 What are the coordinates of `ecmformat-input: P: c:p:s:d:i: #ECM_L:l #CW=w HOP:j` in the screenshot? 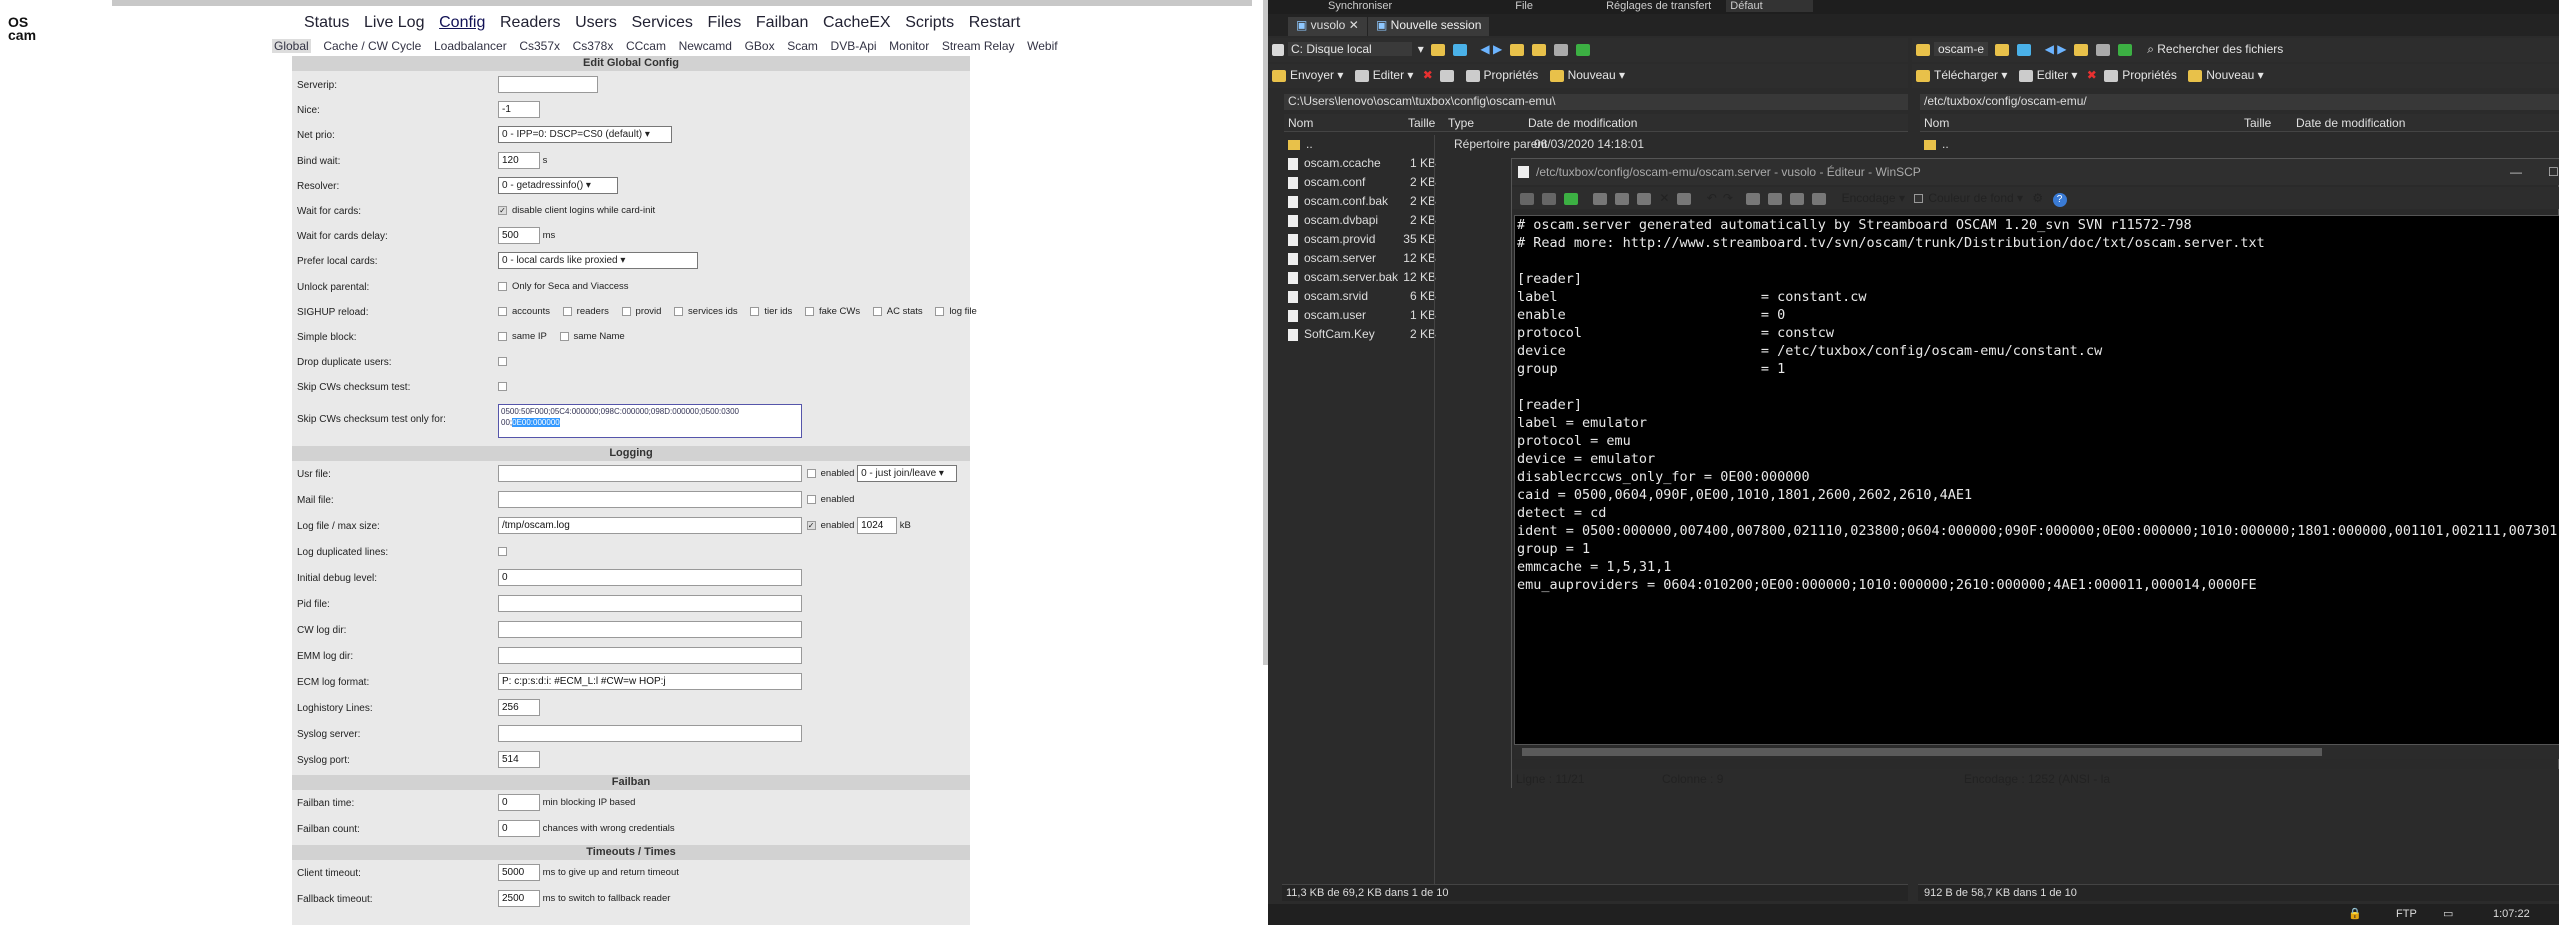 It's located at (650, 681).